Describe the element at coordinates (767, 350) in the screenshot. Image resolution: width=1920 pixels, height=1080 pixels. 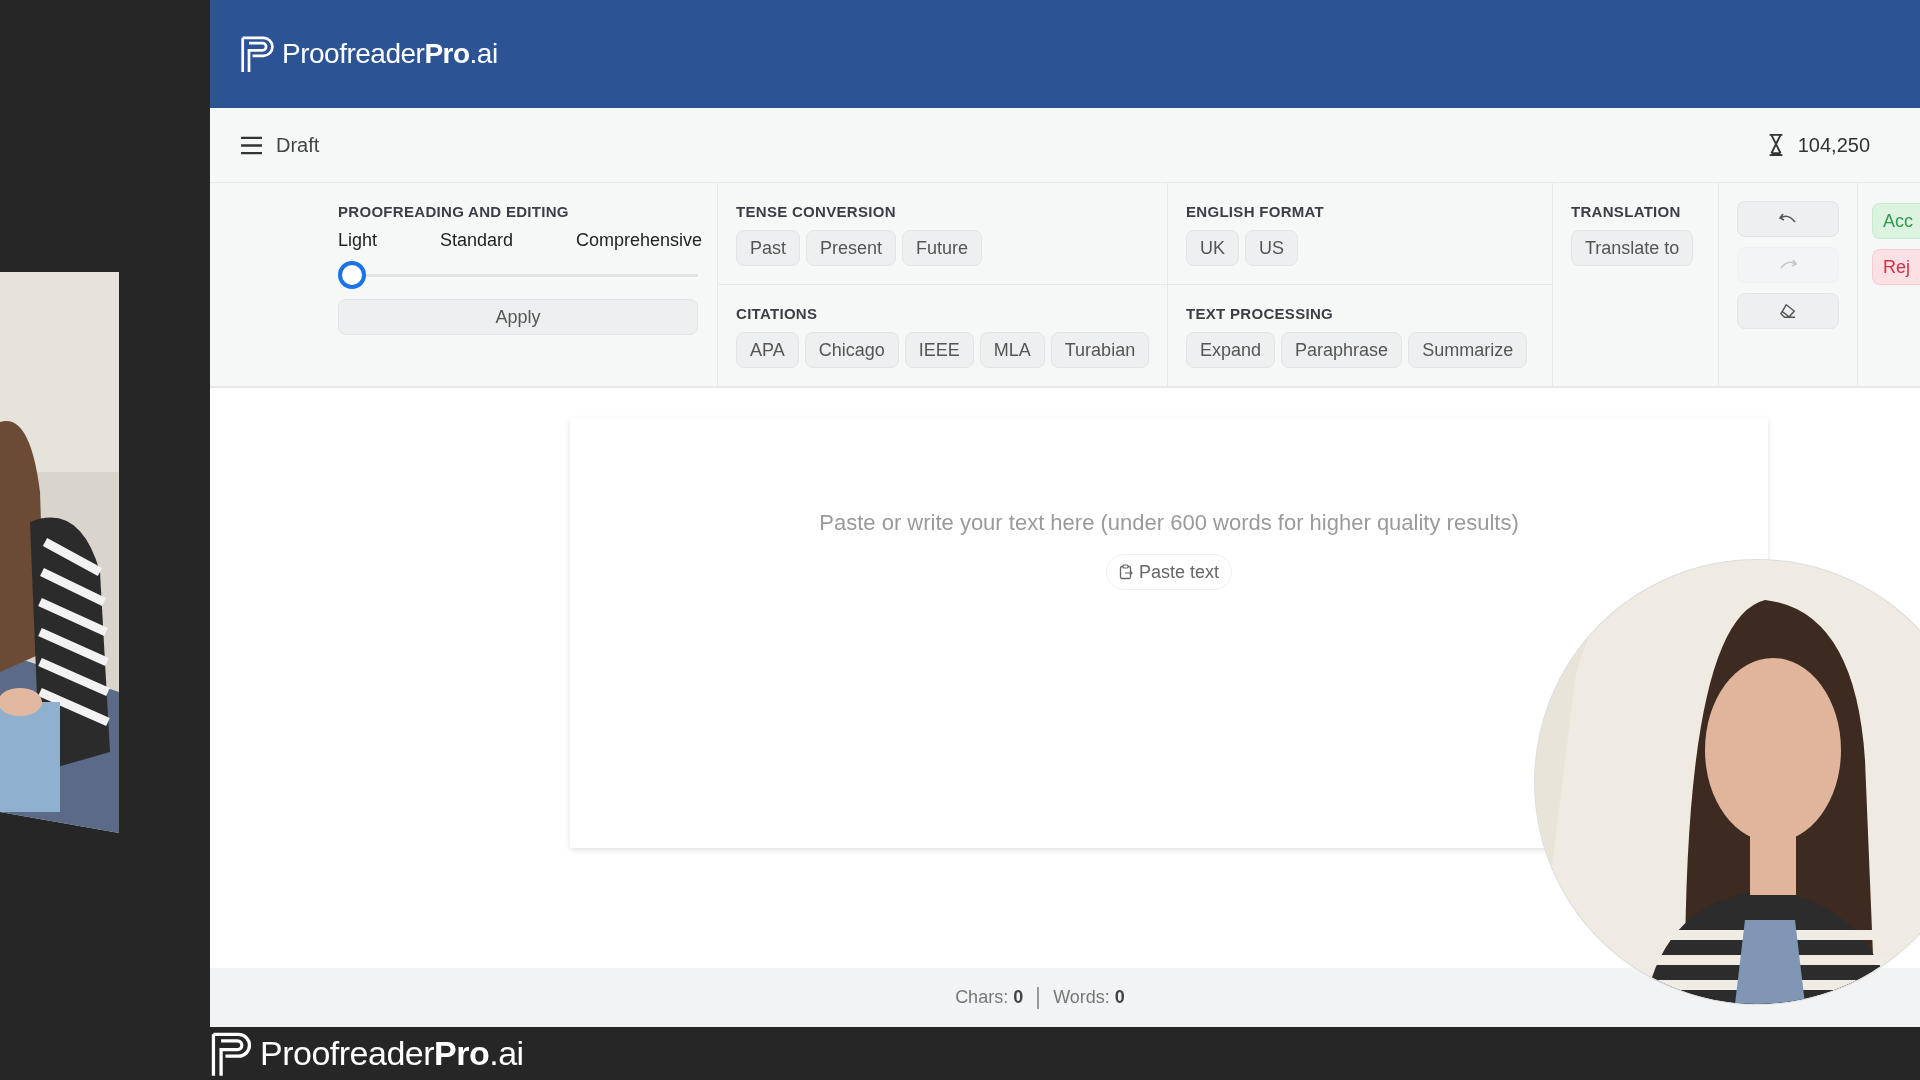
I see `citation-chip: APA` at that location.